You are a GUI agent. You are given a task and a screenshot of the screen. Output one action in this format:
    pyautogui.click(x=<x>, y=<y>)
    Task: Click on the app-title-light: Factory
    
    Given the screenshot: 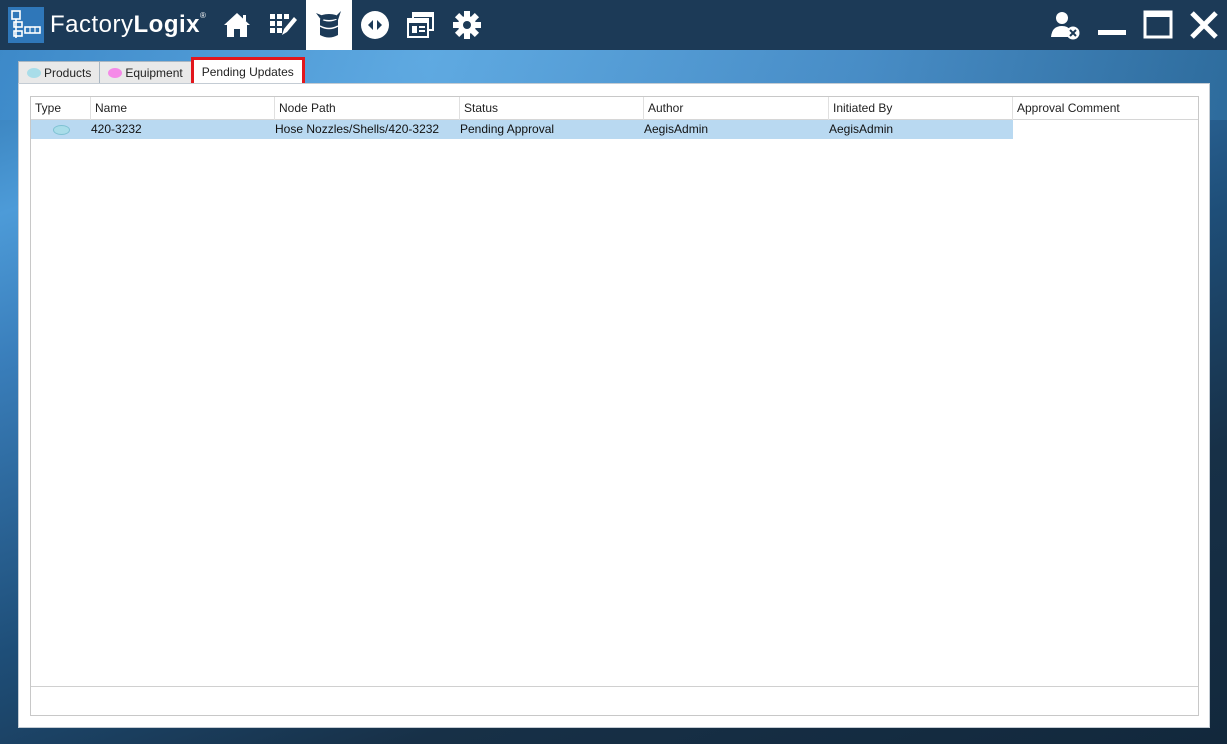 What is the action you would take?
    pyautogui.click(x=92, y=24)
    